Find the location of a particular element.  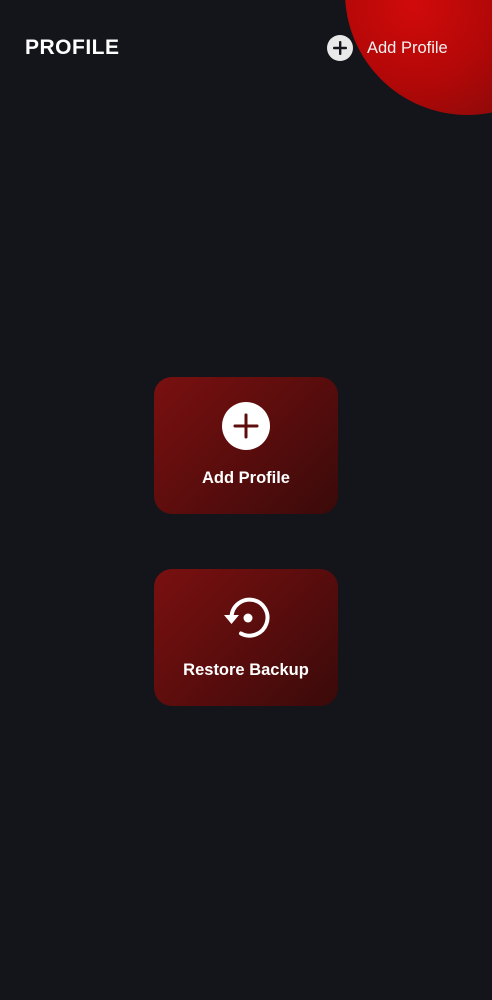

restore-icon is located at coordinates (246, 618).